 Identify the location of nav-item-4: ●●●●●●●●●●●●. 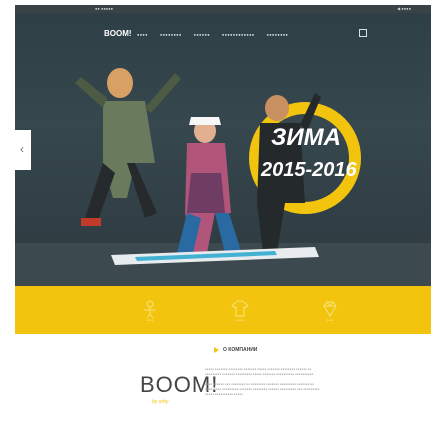
(238, 34).